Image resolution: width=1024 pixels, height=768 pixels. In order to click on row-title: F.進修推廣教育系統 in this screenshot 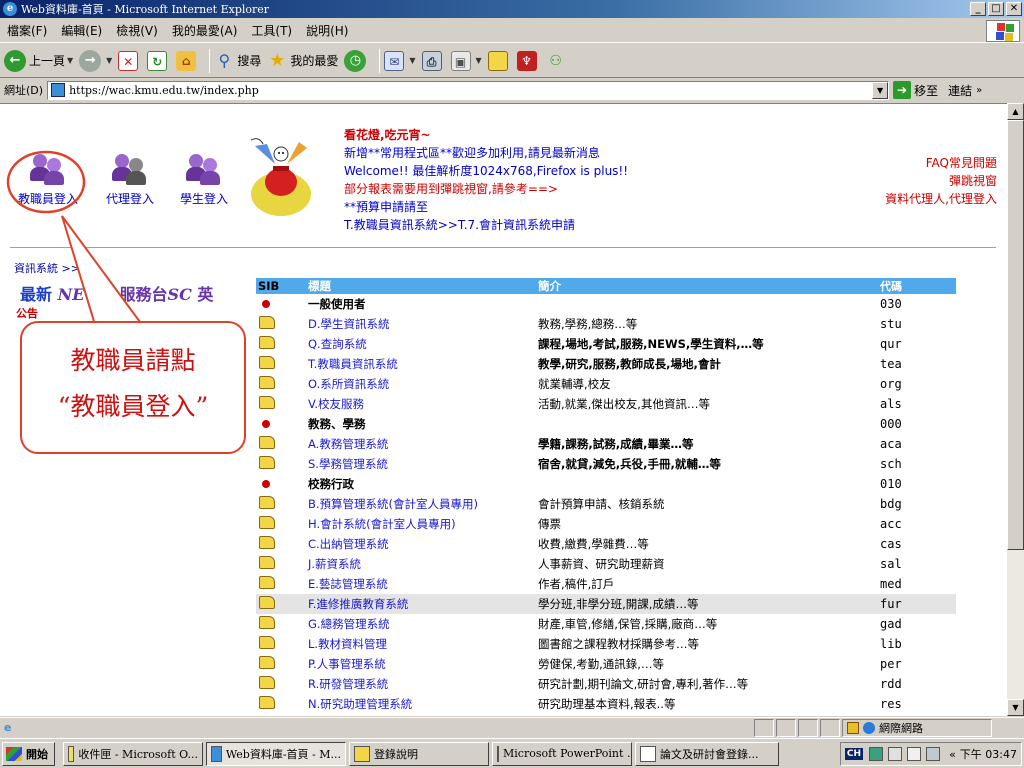, I will do `click(423, 604)`.